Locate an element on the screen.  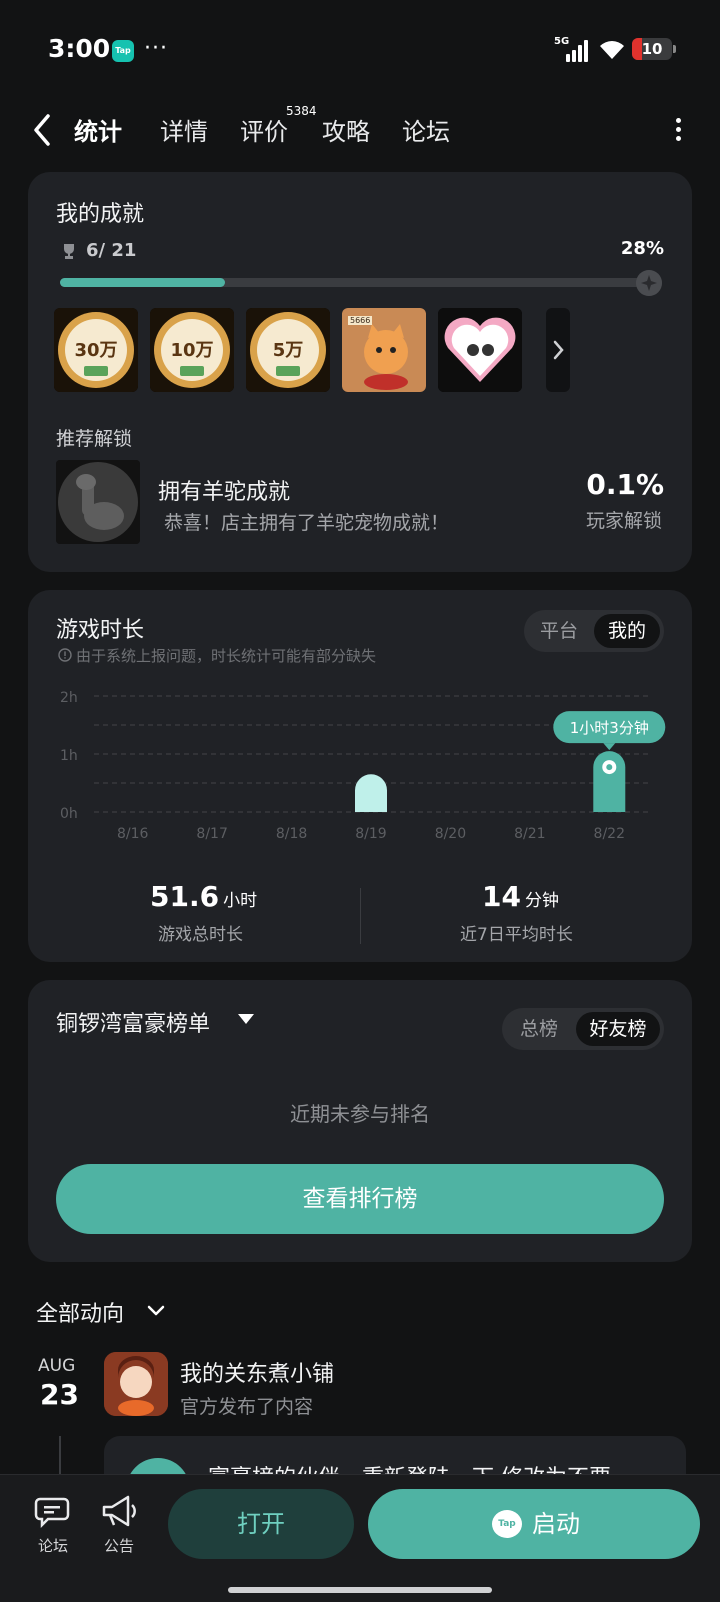
more-options-icon is located at coordinates (678, 130).